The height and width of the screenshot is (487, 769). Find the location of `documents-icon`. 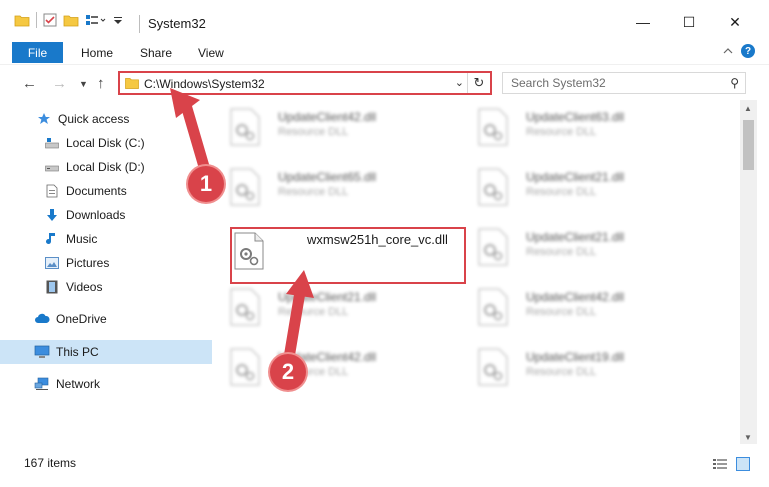

documents-icon is located at coordinates (52, 191).